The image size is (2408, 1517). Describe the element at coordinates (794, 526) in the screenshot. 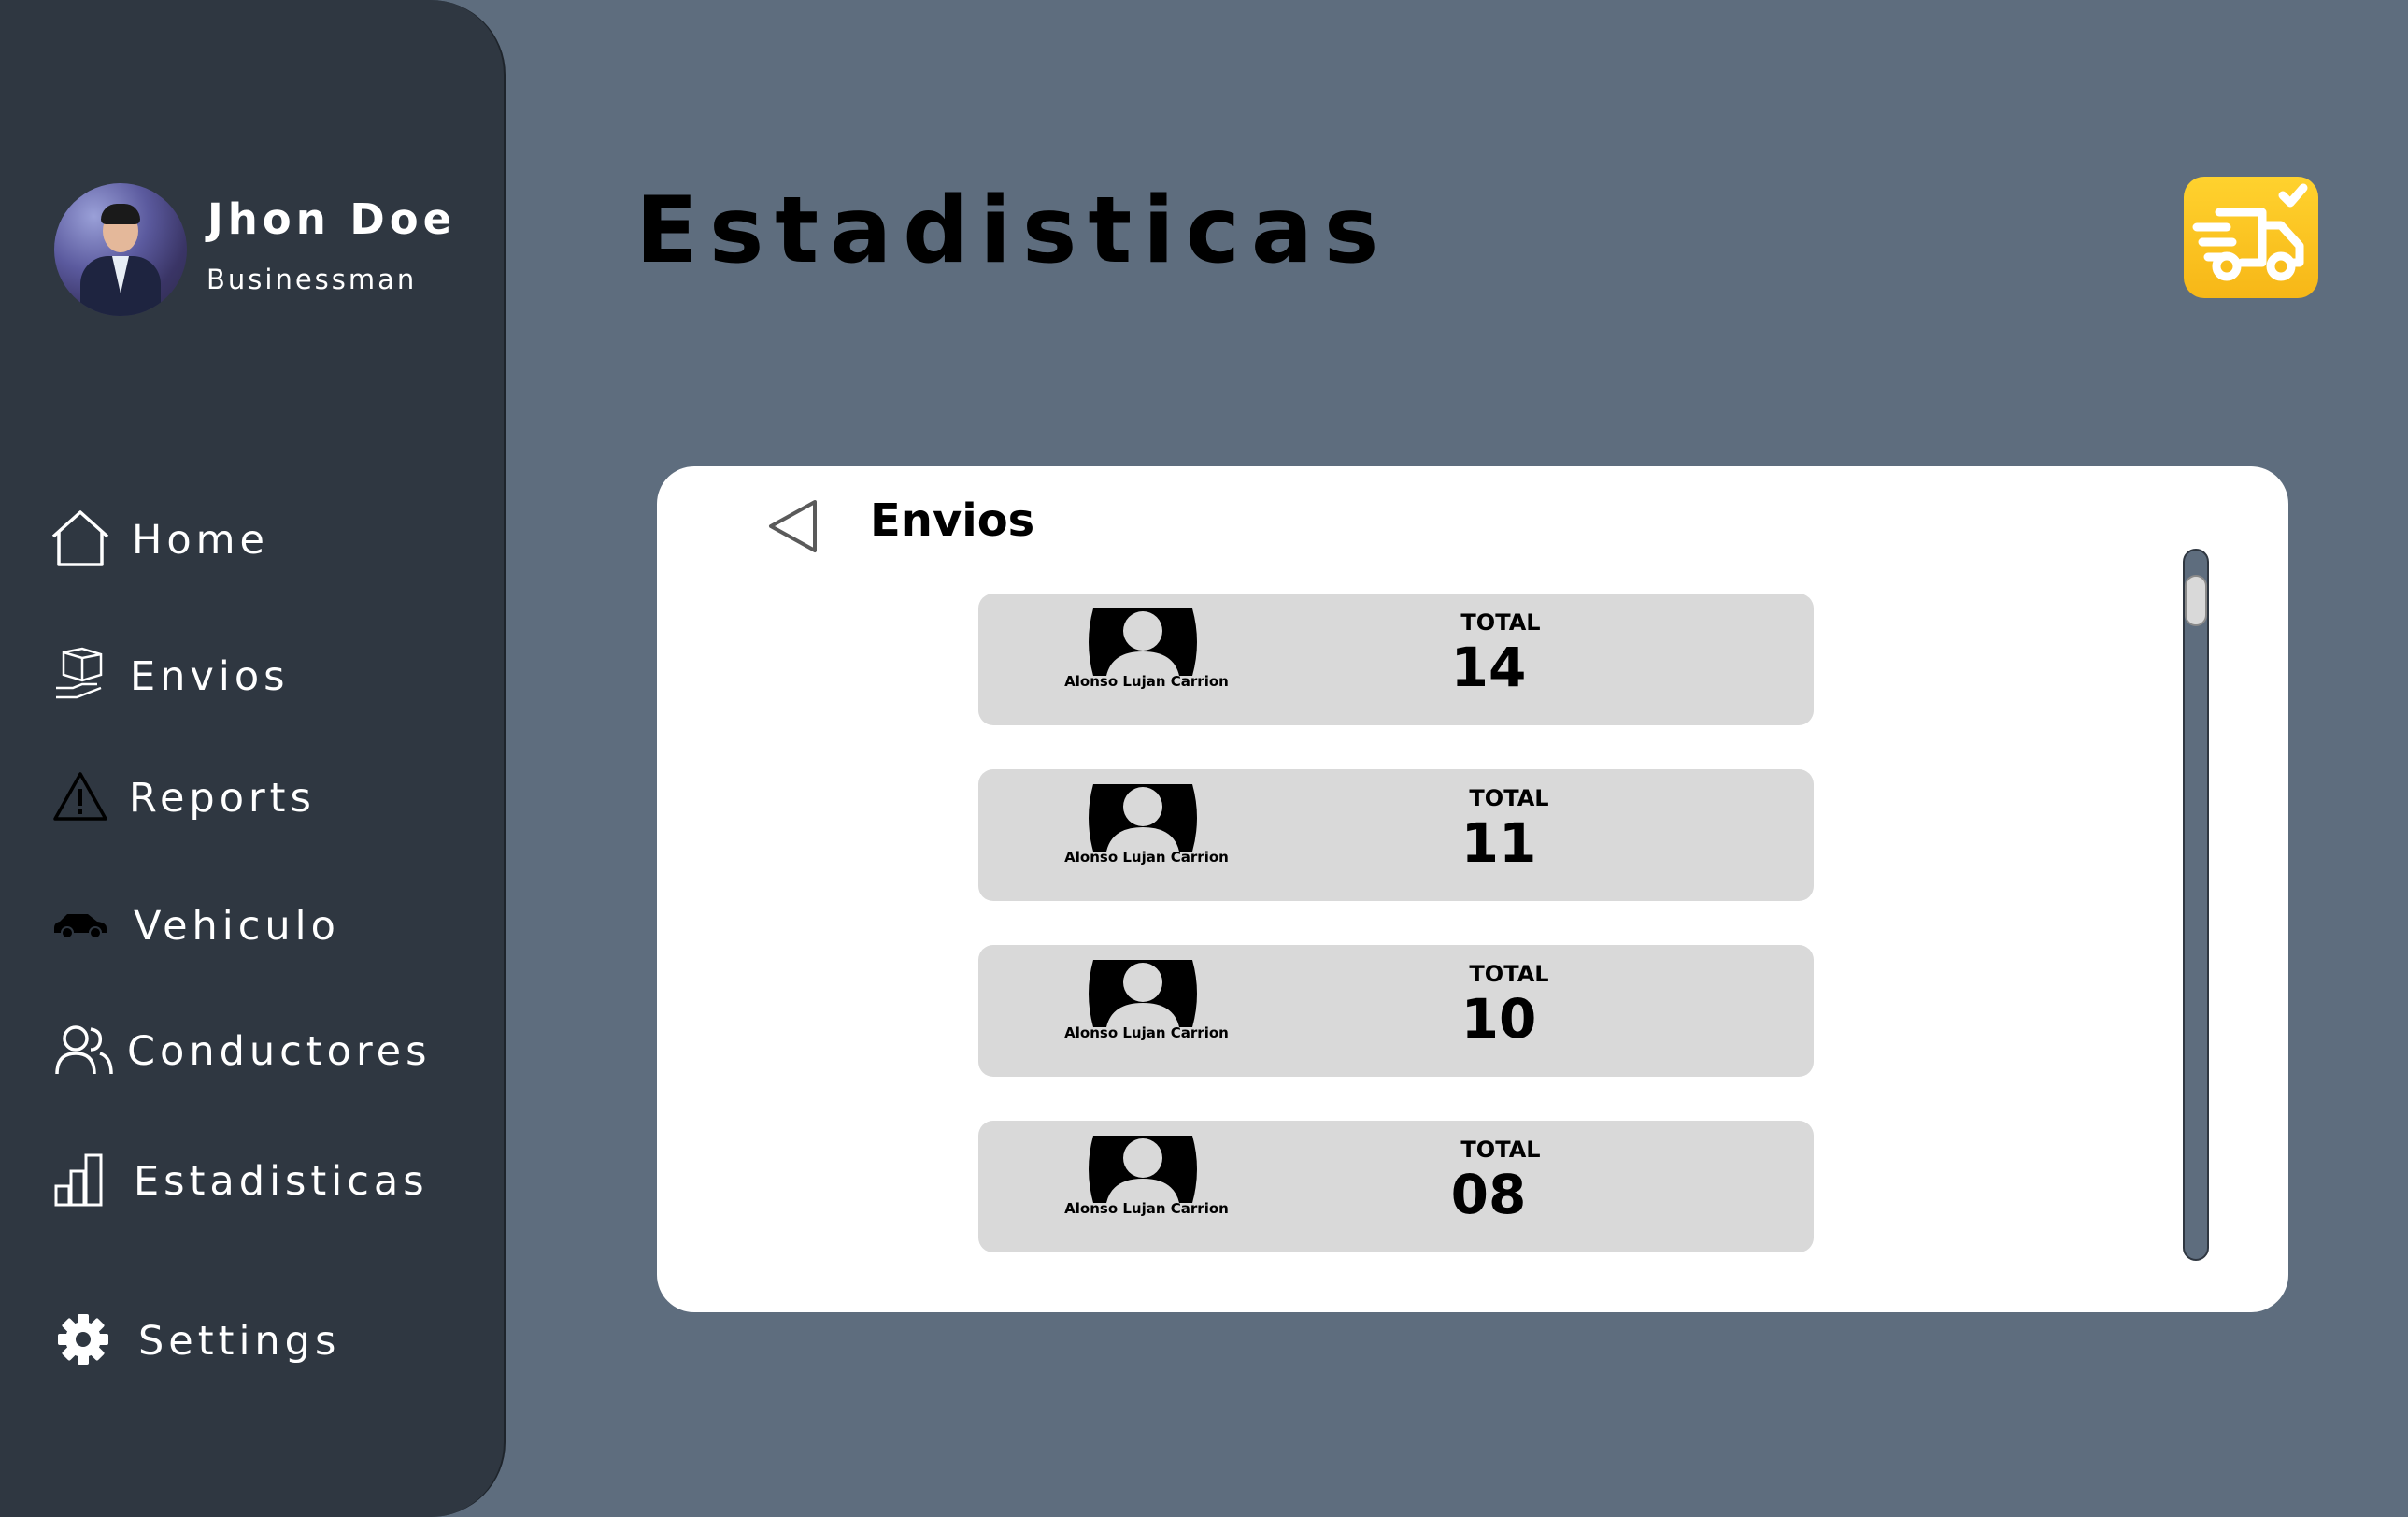

I see `back-arrow-icon` at that location.